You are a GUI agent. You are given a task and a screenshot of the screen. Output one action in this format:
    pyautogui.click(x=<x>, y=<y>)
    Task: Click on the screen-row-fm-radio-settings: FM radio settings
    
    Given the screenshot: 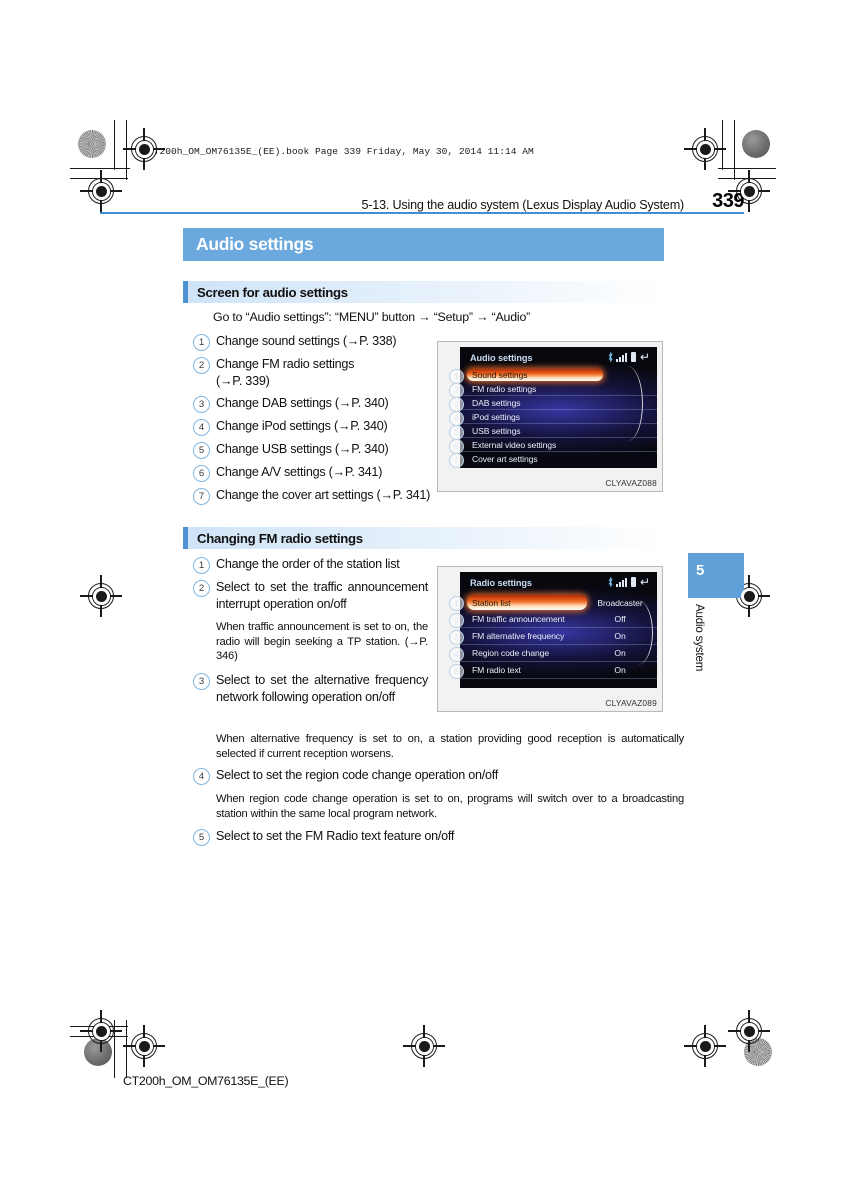 What is the action you would take?
    pyautogui.click(x=558, y=389)
    